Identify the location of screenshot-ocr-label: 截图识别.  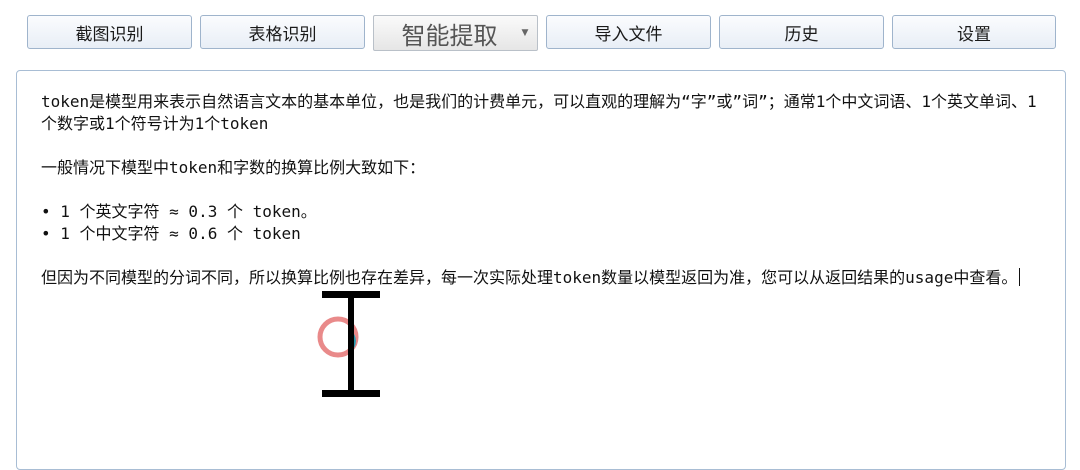
(109, 34).